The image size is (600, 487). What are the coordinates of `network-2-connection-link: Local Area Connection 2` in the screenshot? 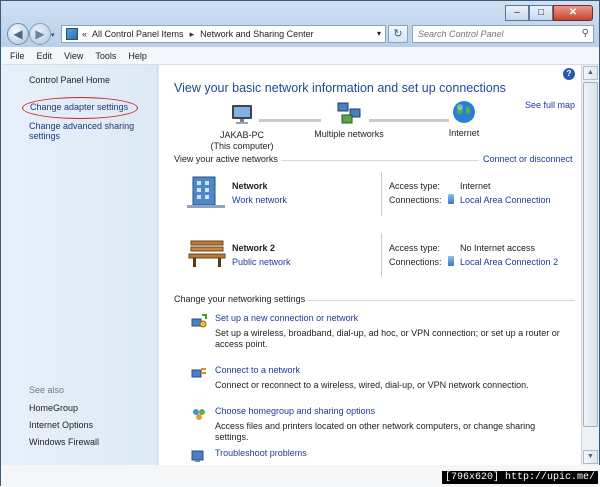 It's located at (509, 262).